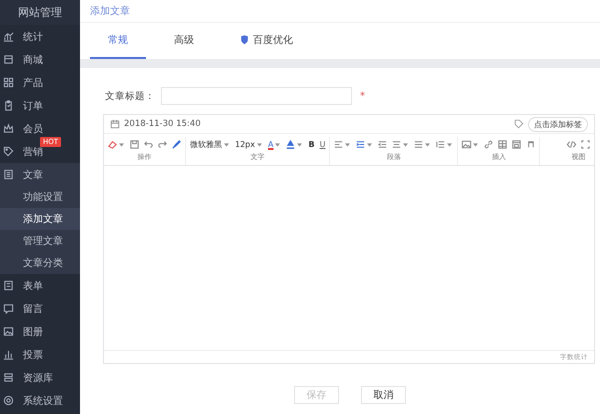 This screenshot has height=414, width=600. I want to click on sidebar-item: 统计, so click(40, 36).